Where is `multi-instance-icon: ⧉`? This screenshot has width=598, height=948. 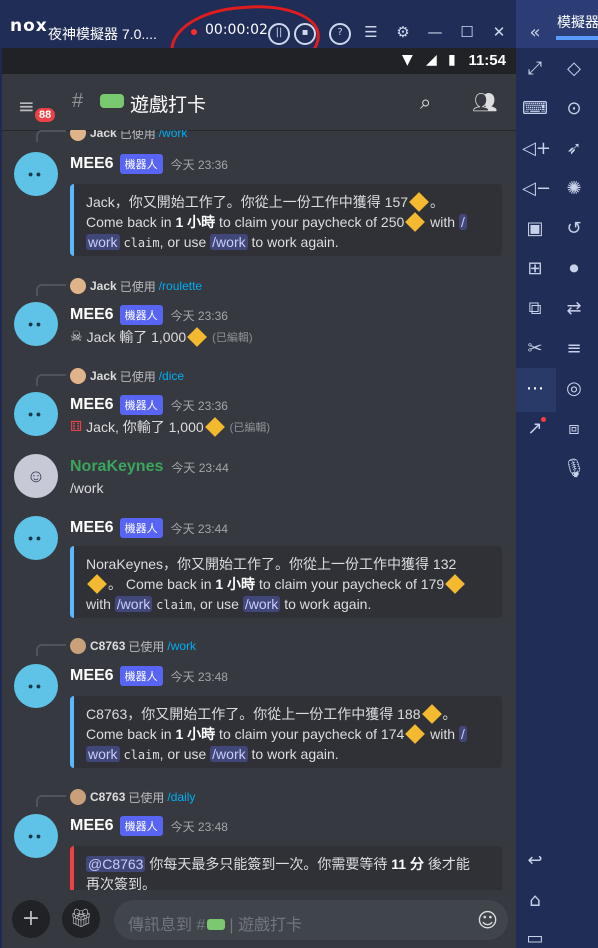
multi-instance-icon: ⧉ is located at coordinates (535, 309).